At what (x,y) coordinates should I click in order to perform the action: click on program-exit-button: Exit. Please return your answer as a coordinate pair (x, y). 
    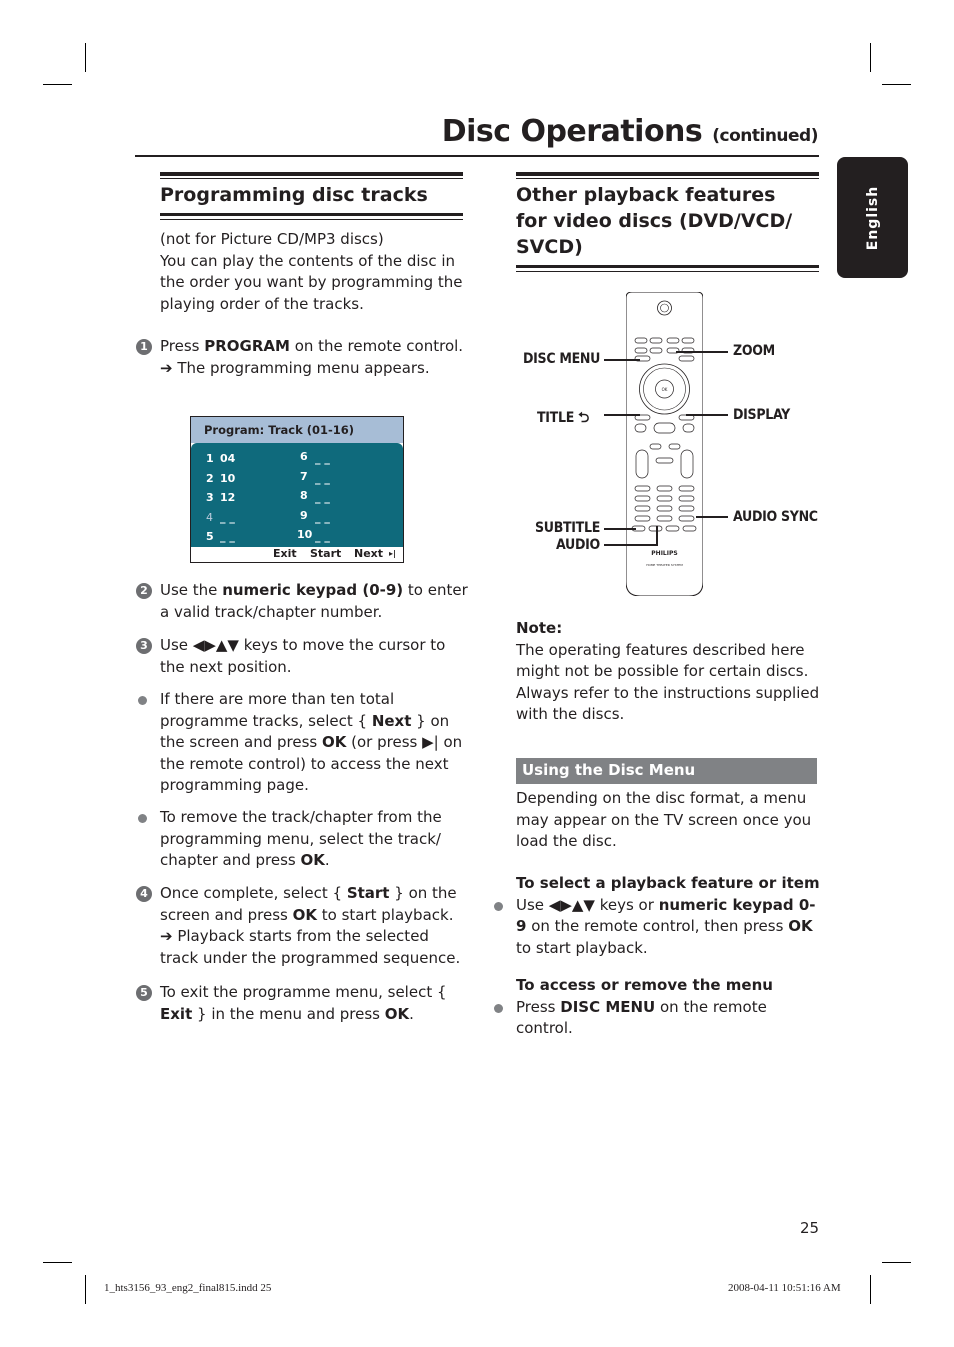
    Looking at the image, I should click on (285, 553).